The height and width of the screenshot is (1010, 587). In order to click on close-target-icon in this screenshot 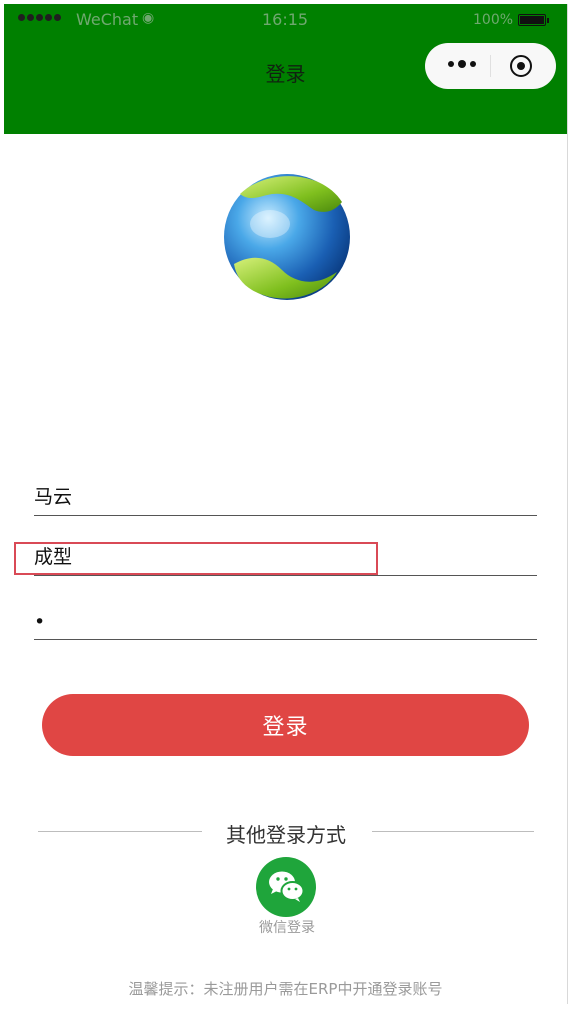, I will do `click(521, 66)`.